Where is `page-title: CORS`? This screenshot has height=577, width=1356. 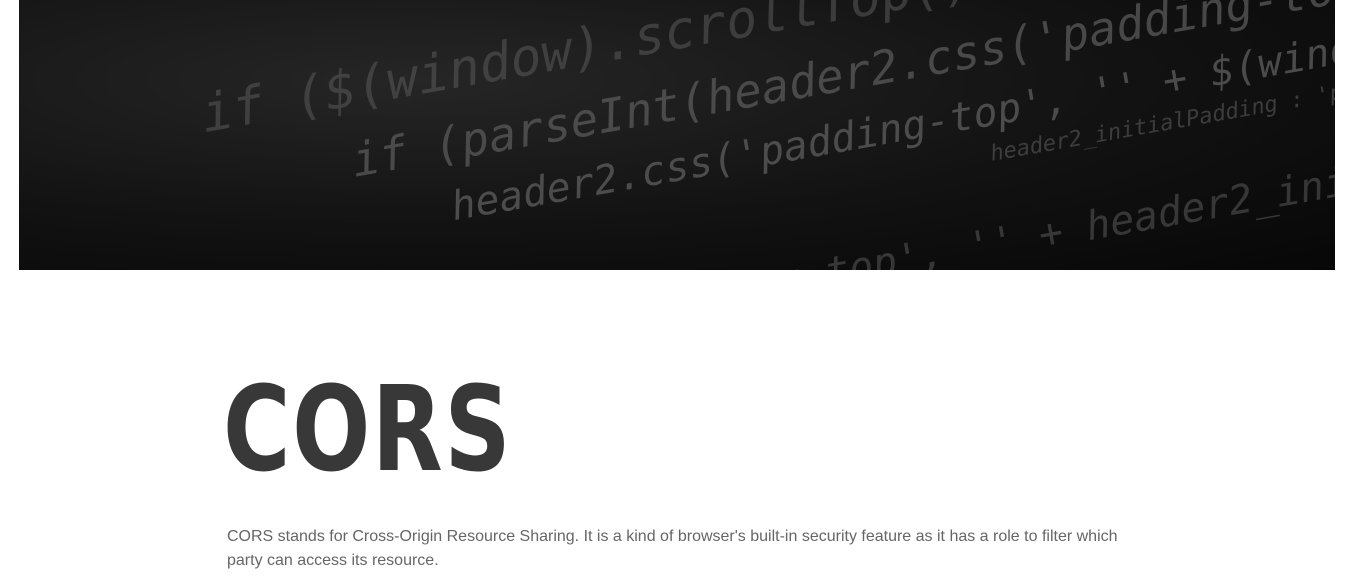 page-title: CORS is located at coordinates (368, 429).